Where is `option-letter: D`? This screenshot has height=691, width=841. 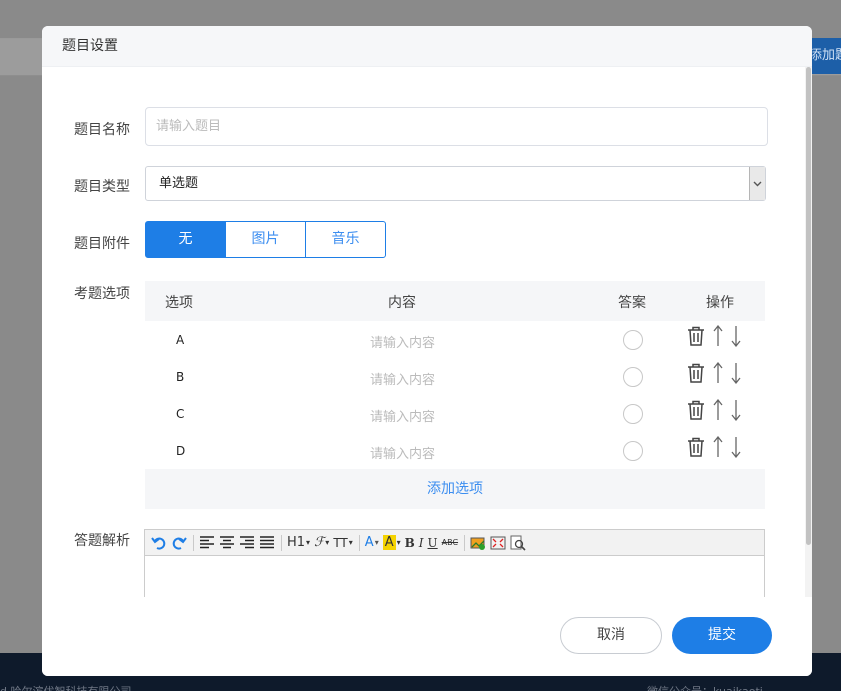
option-letter: D is located at coordinates (181, 451).